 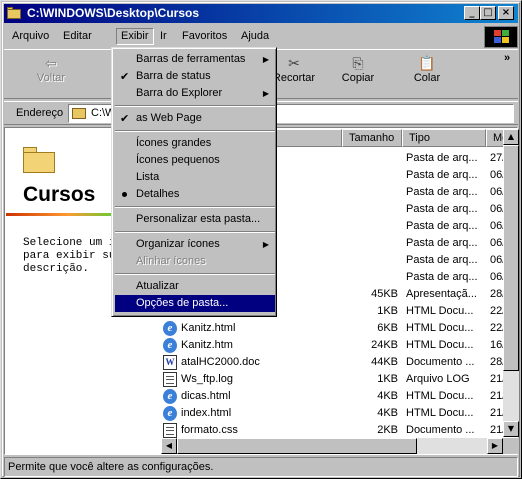 I want to click on menu-exibir: Exibir, so click(x=135, y=36).